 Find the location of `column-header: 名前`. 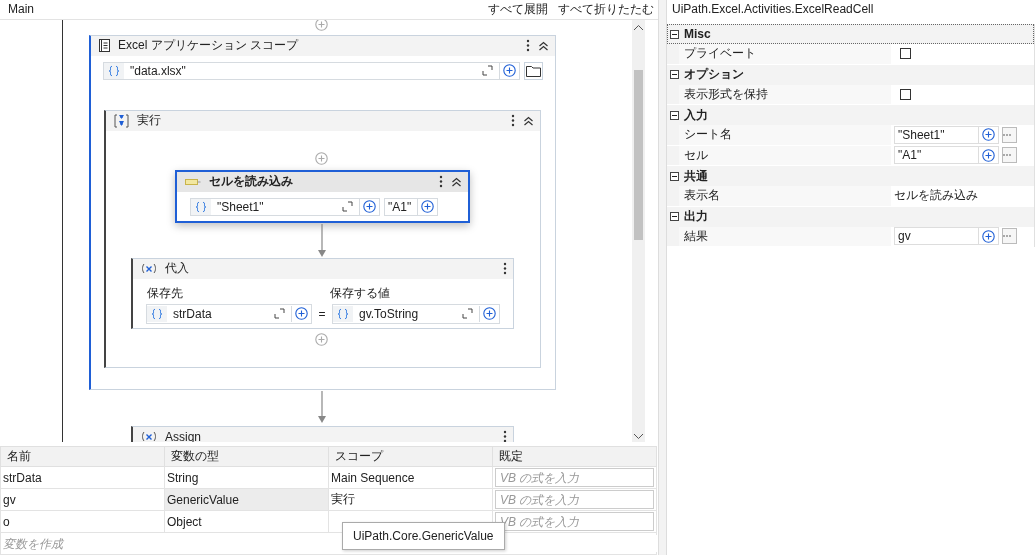

column-header: 名前 is located at coordinates (82, 456).